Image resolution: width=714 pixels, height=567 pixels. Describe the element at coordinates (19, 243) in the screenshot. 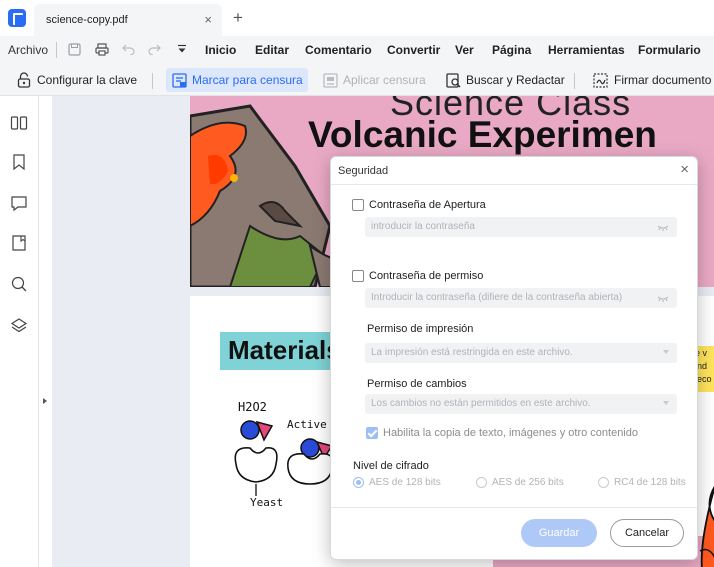

I see `attachment-page-icon` at that location.